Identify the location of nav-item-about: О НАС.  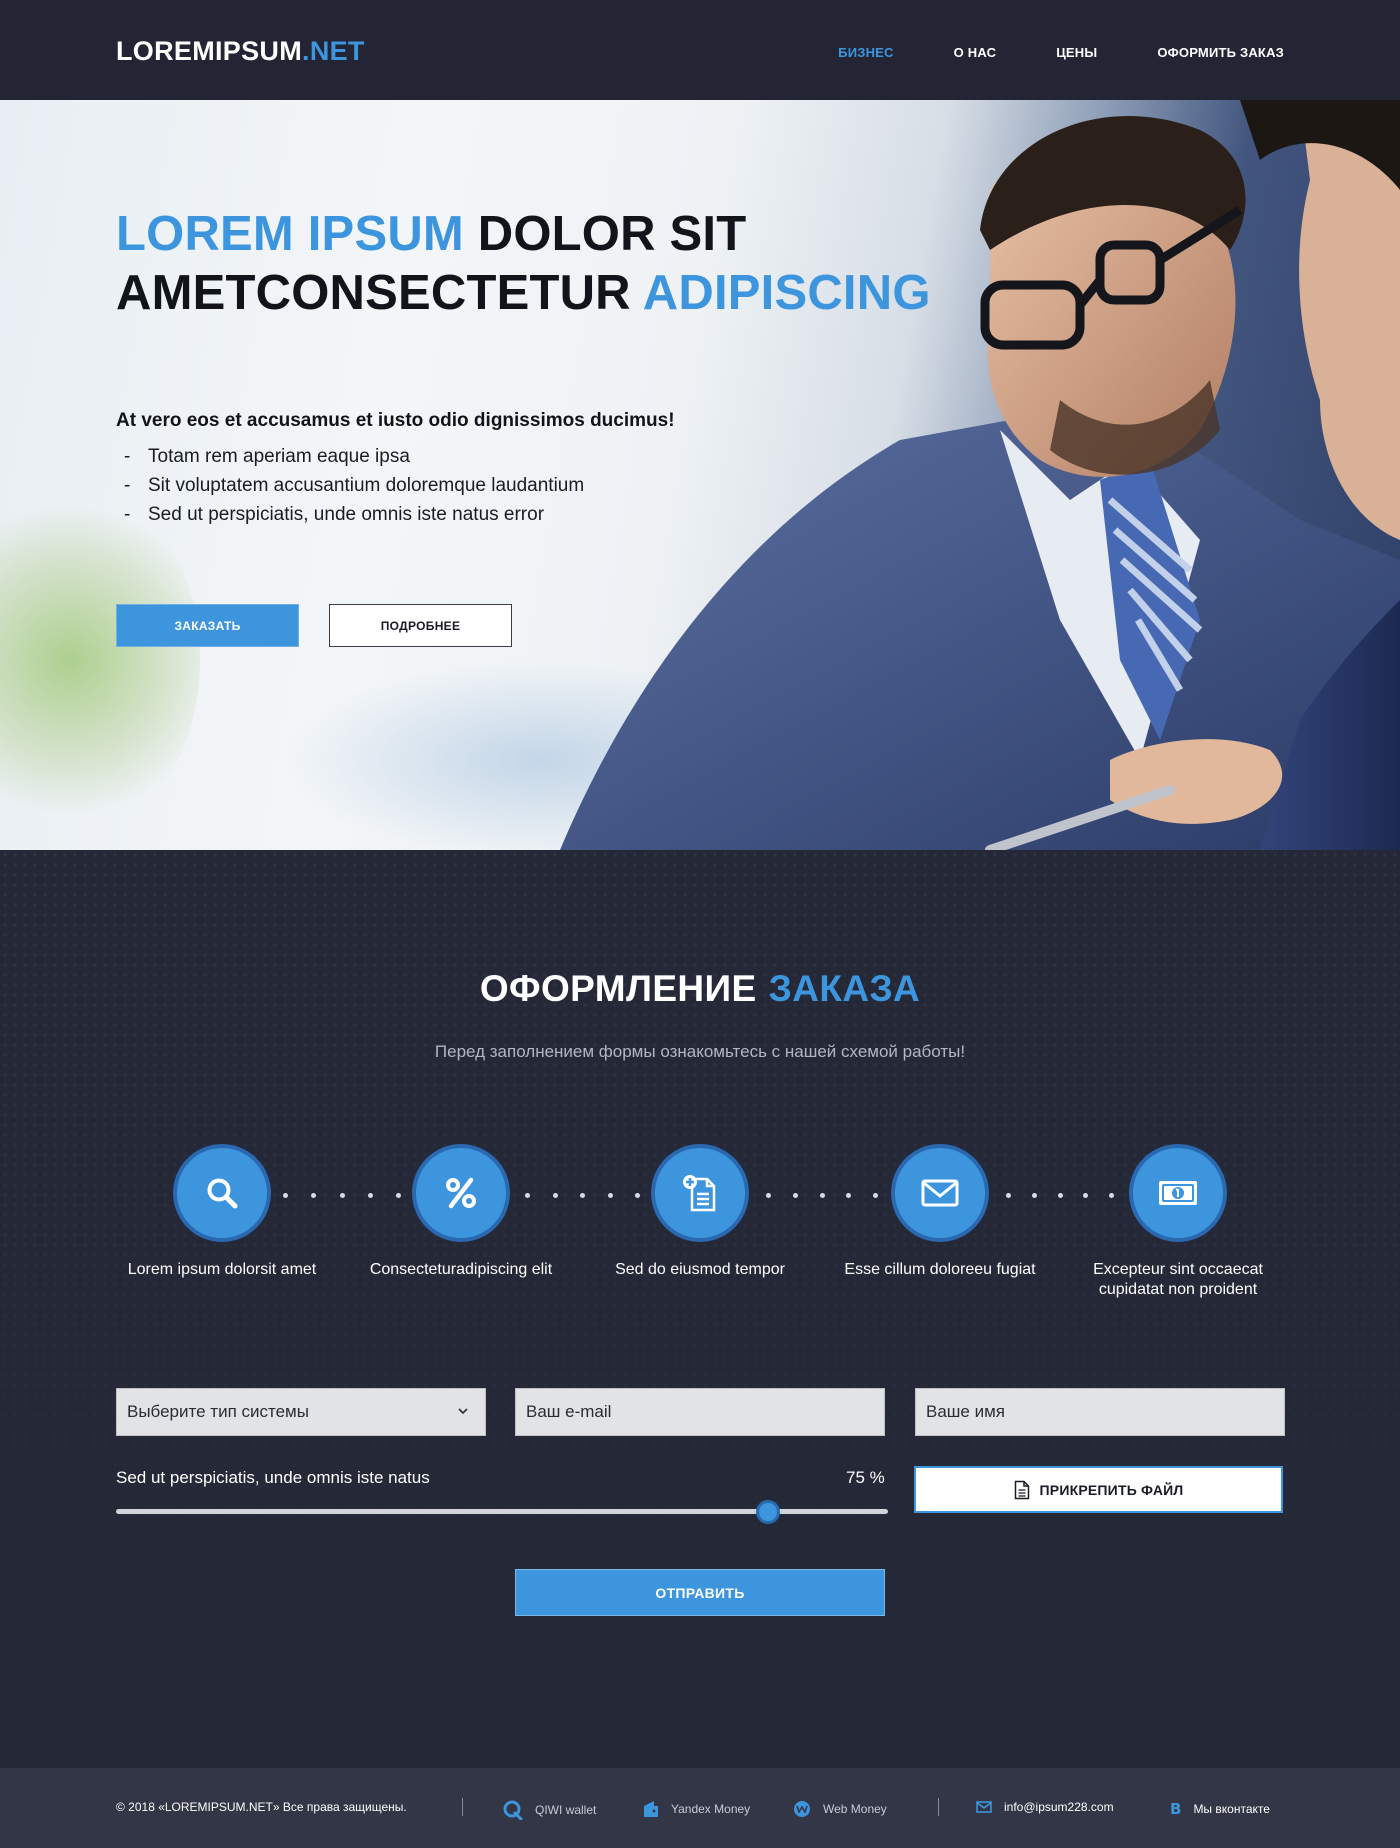
(975, 52).